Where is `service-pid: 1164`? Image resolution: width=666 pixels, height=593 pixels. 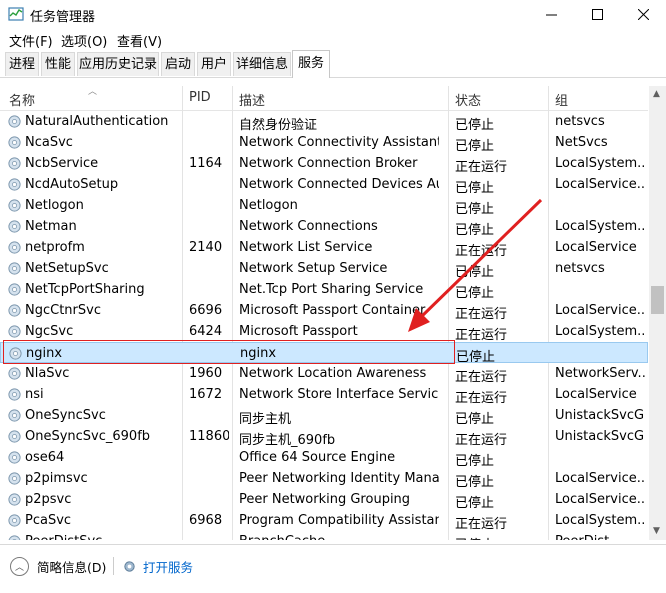
service-pid: 1164 is located at coordinates (206, 163).